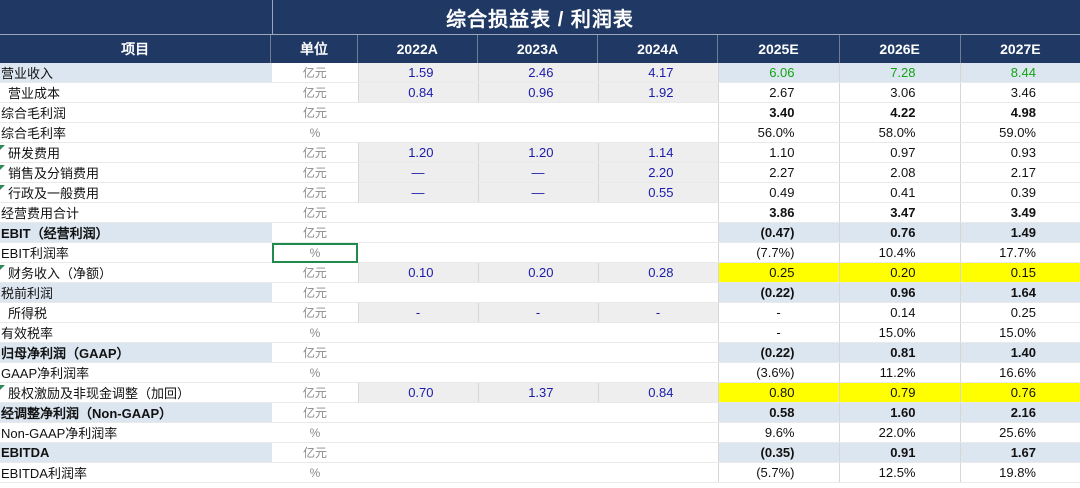 The image size is (1080, 488). Describe the element at coordinates (537, 73) in the screenshot. I see `value-cell: 2.46` at that location.